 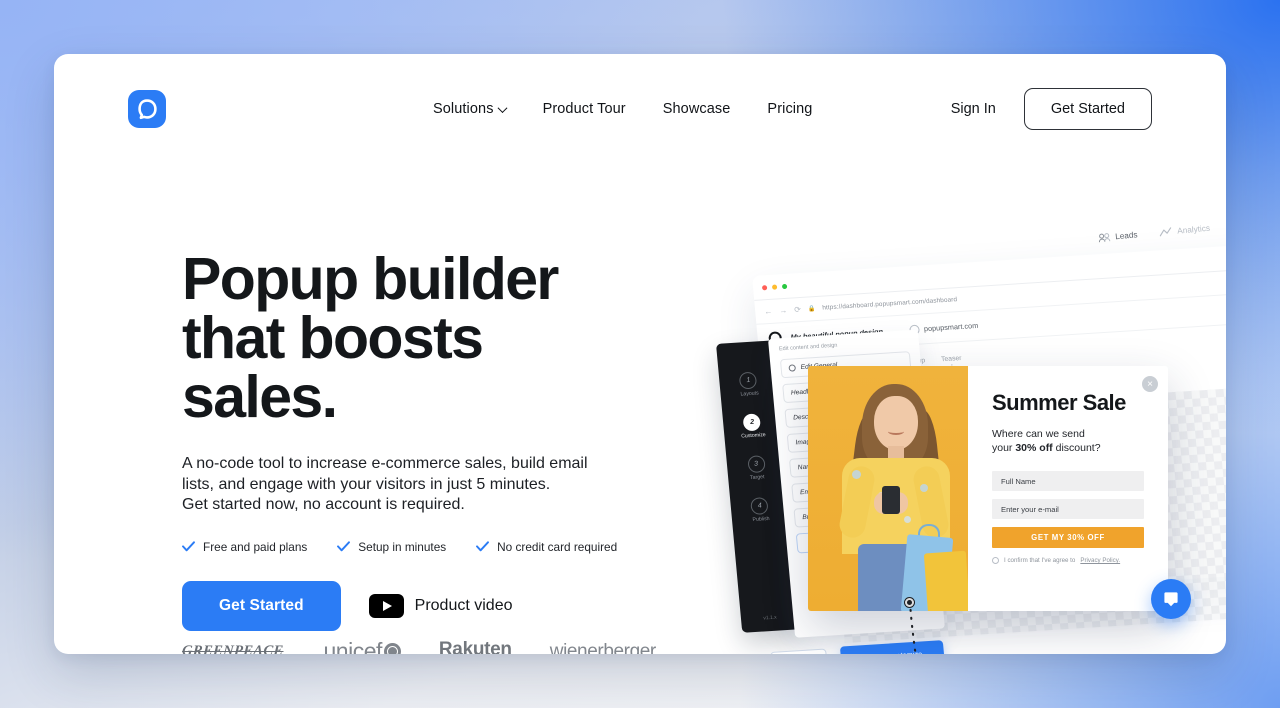 What do you see at coordinates (557, 546) in the screenshot?
I see `feature-label: No credit card required` at bounding box center [557, 546].